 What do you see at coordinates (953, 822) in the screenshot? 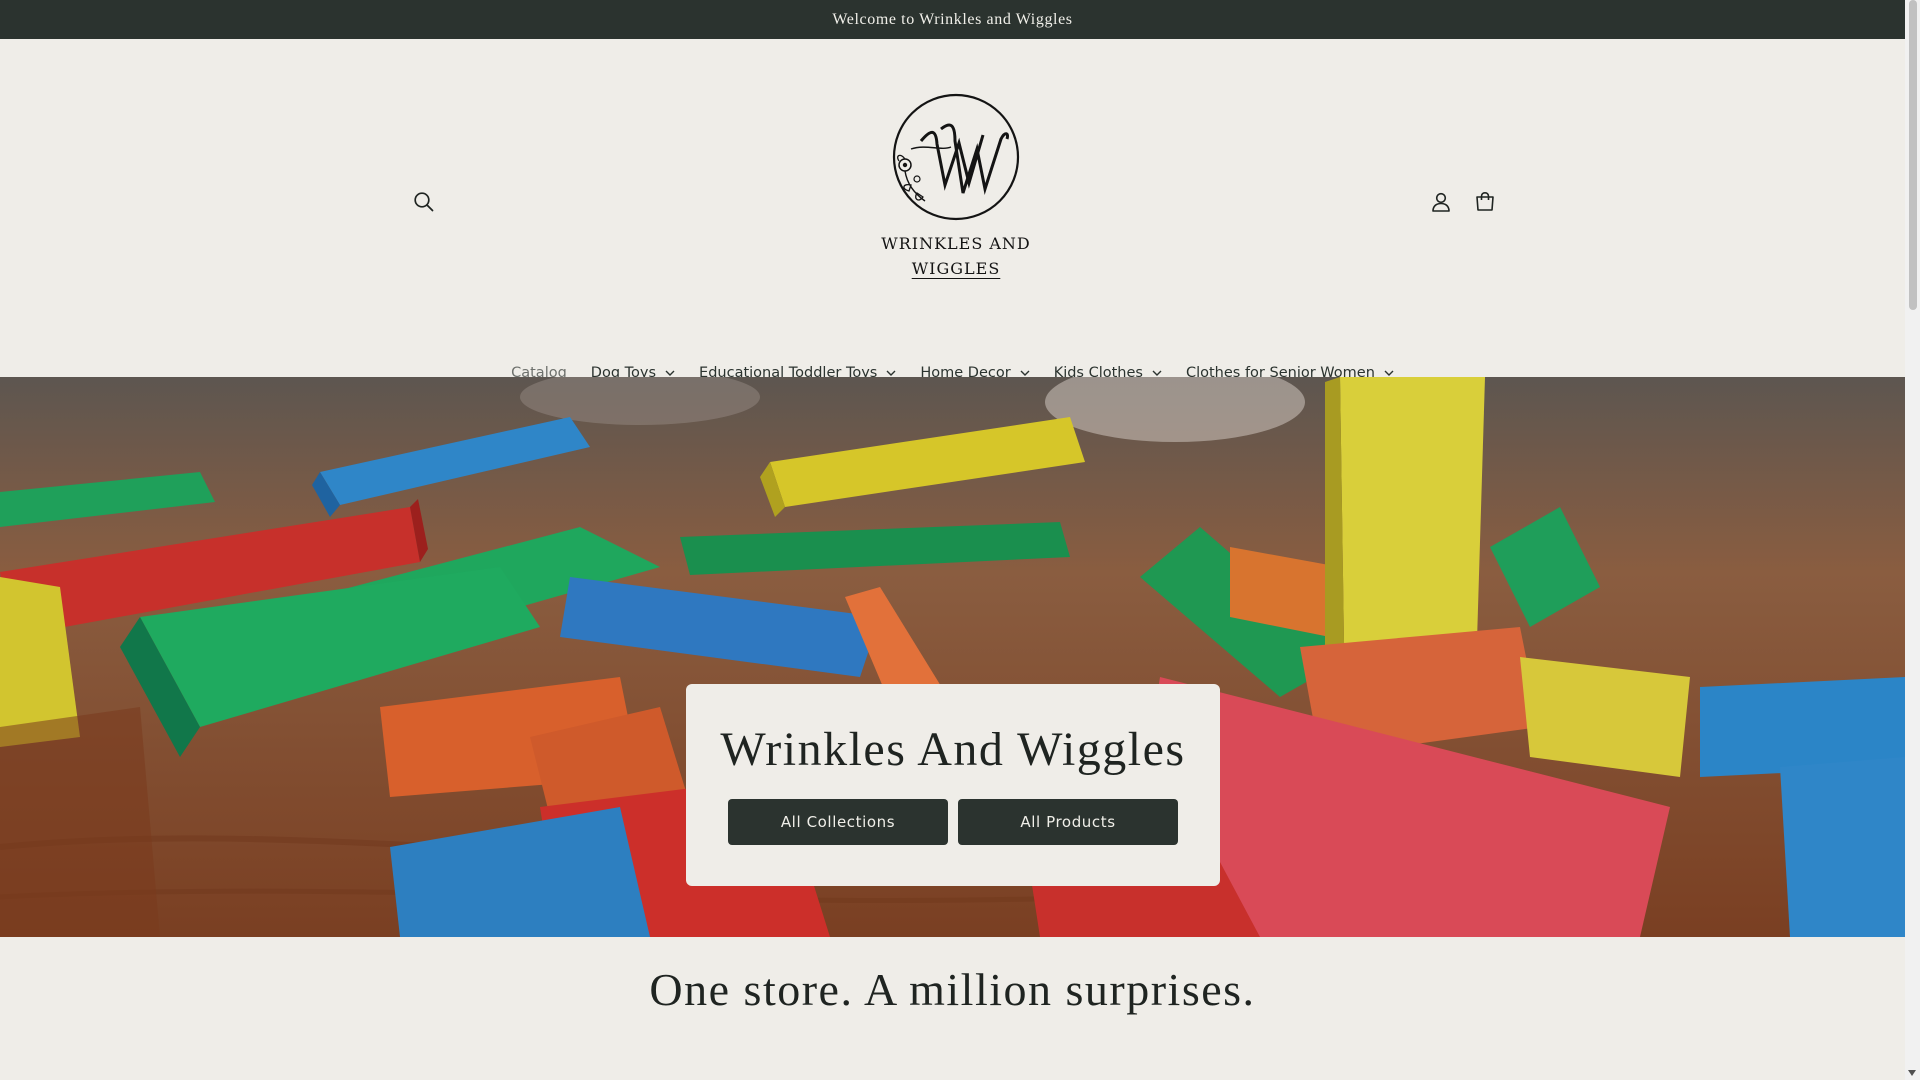
I see `hero-buttons: All Collections All Products` at bounding box center [953, 822].